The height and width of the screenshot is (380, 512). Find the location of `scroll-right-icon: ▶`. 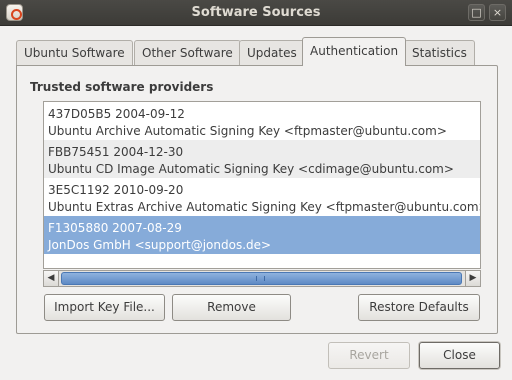

scroll-right-icon: ▶ is located at coordinates (472, 278).